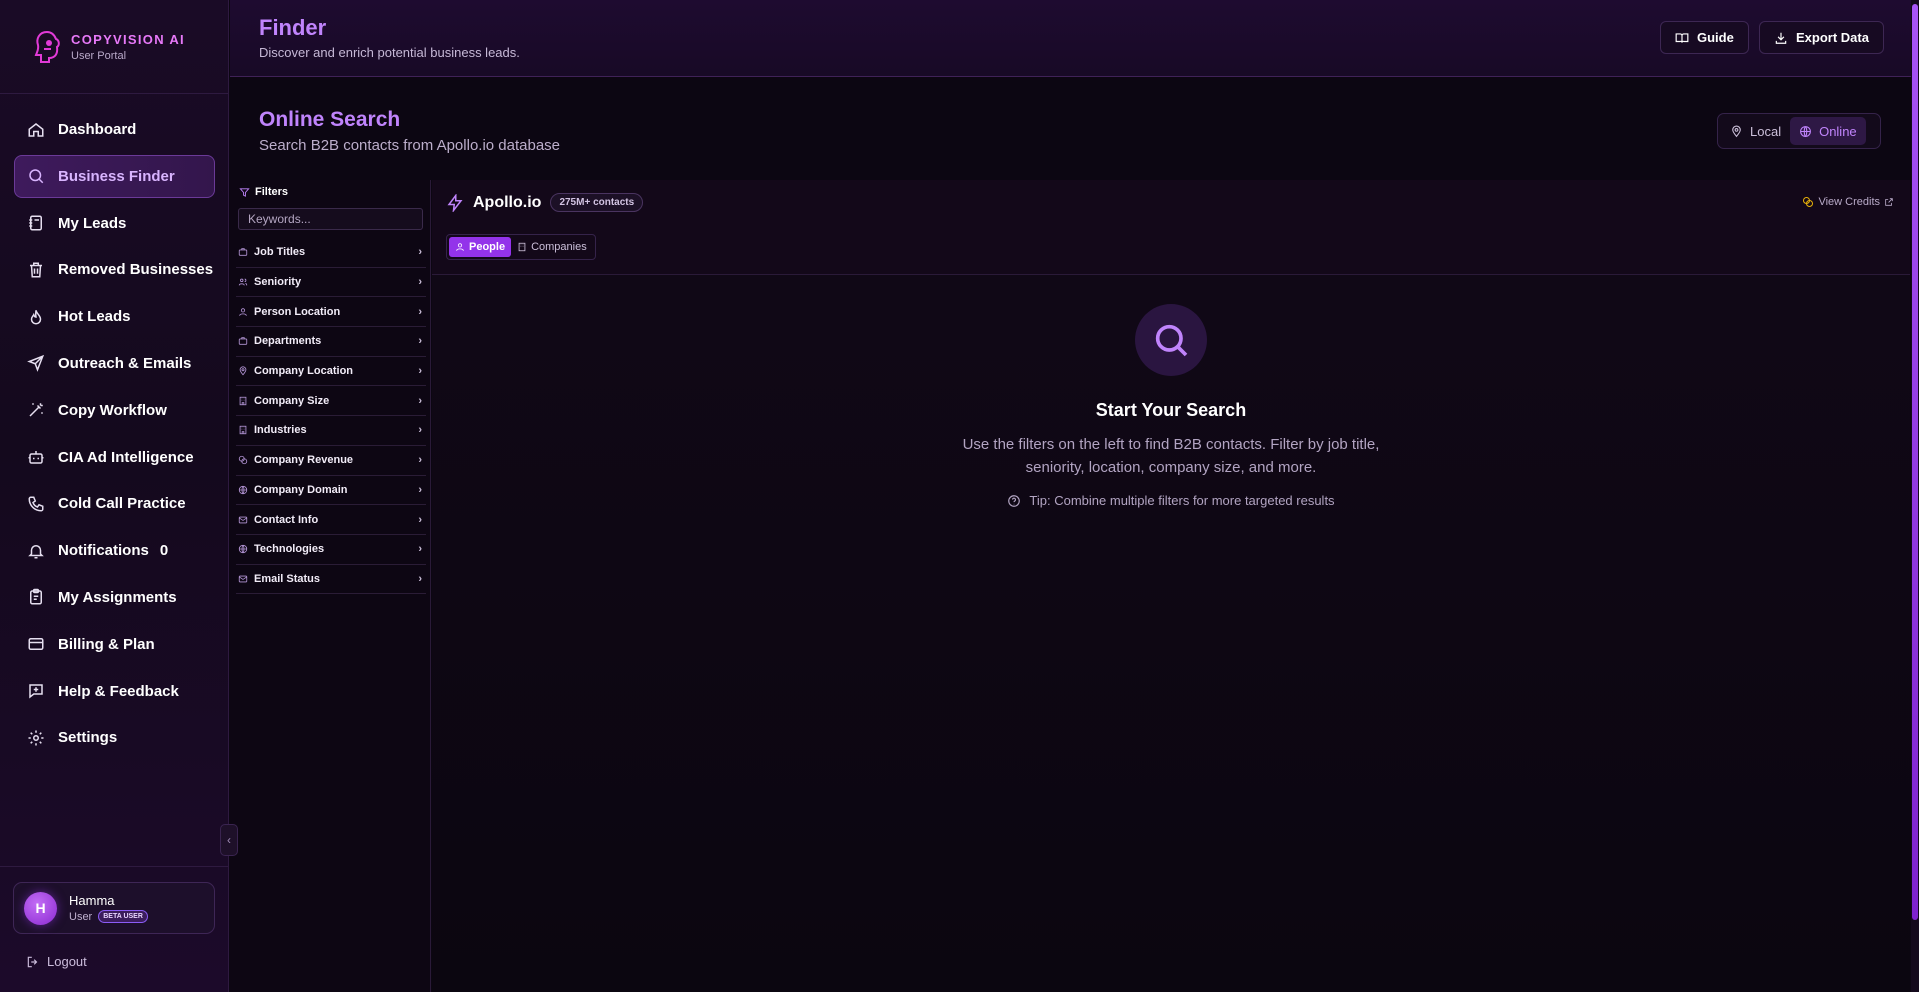 Image resolution: width=1919 pixels, height=992 pixels. What do you see at coordinates (229, 840) in the screenshot?
I see `collapse-sidebar-button: ‹` at bounding box center [229, 840].